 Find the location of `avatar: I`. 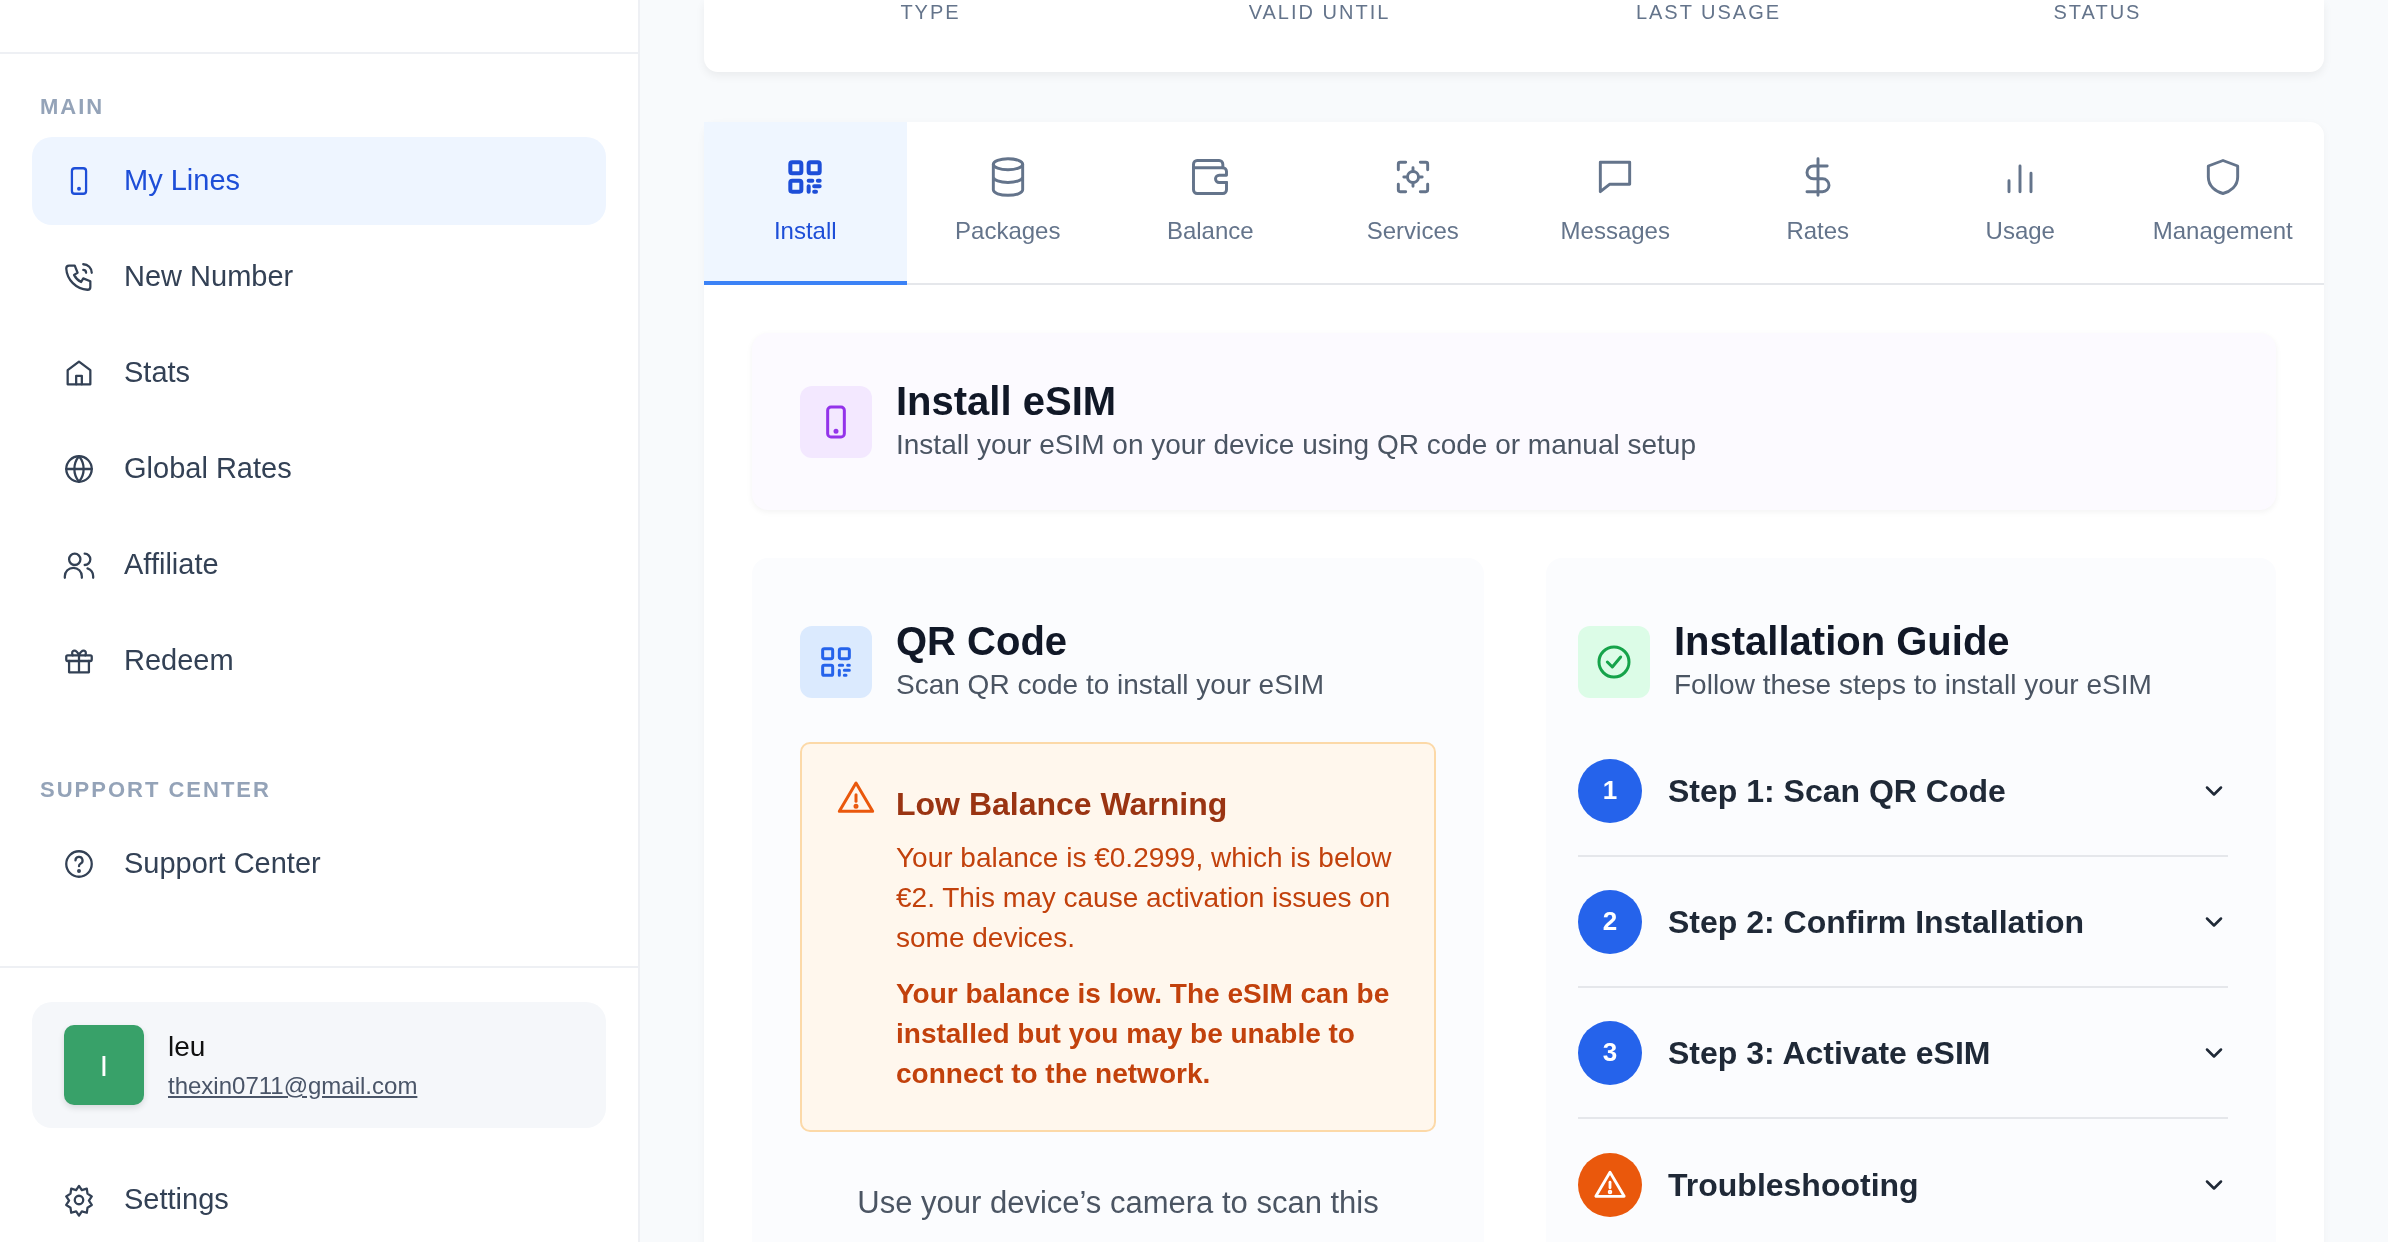

avatar: I is located at coordinates (104, 1065).